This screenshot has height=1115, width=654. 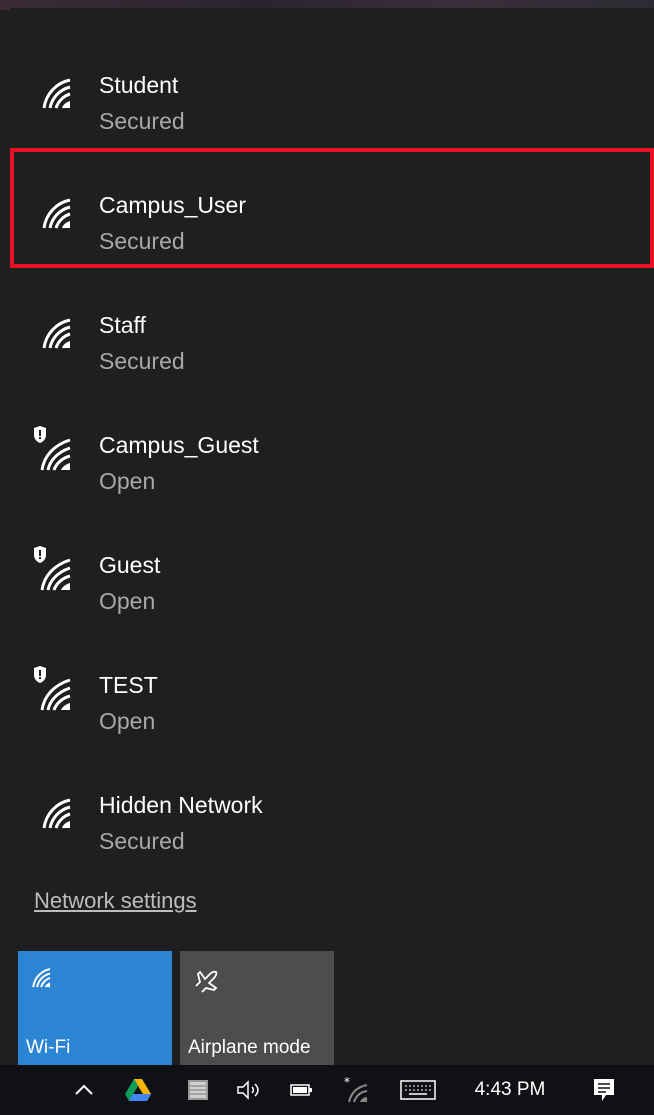 What do you see at coordinates (418, 1090) in the screenshot?
I see `keyboard-icon` at bounding box center [418, 1090].